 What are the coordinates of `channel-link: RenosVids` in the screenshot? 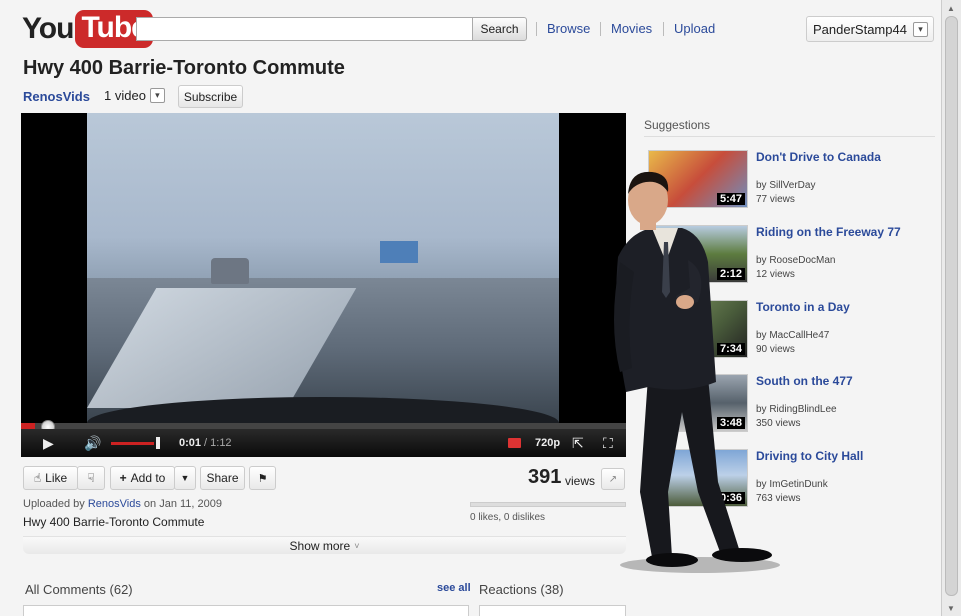 It's located at (56, 96).